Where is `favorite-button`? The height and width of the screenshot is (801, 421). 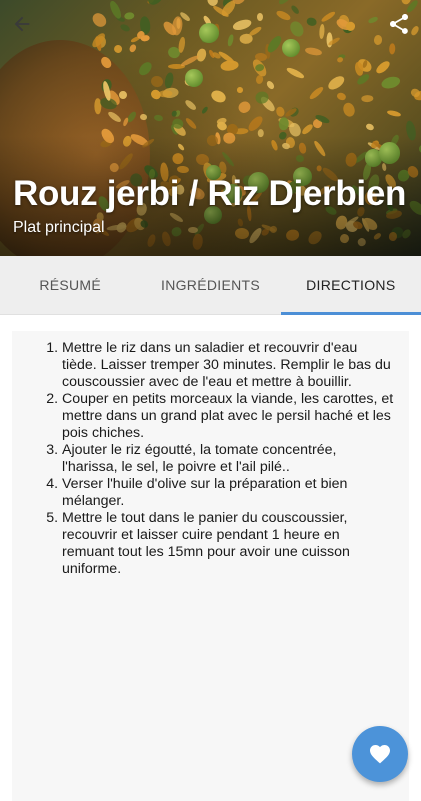
favorite-button is located at coordinates (380, 754).